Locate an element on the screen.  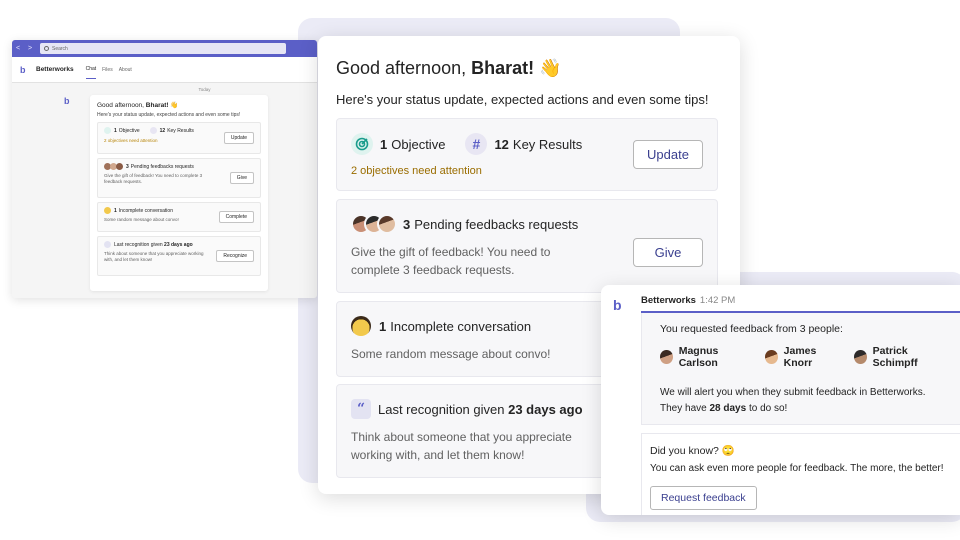
mini-convo-text: Some random message about convo! is located at coordinates (141, 219).